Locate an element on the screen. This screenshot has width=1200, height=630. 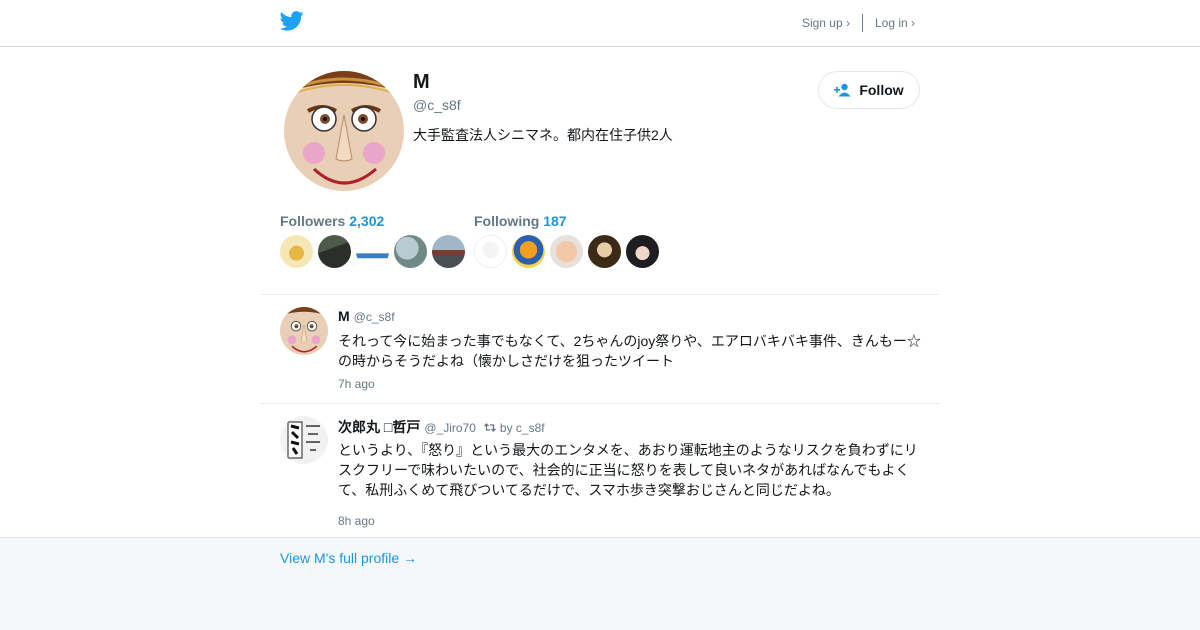
followers-count: 2,302 is located at coordinates (367, 221).